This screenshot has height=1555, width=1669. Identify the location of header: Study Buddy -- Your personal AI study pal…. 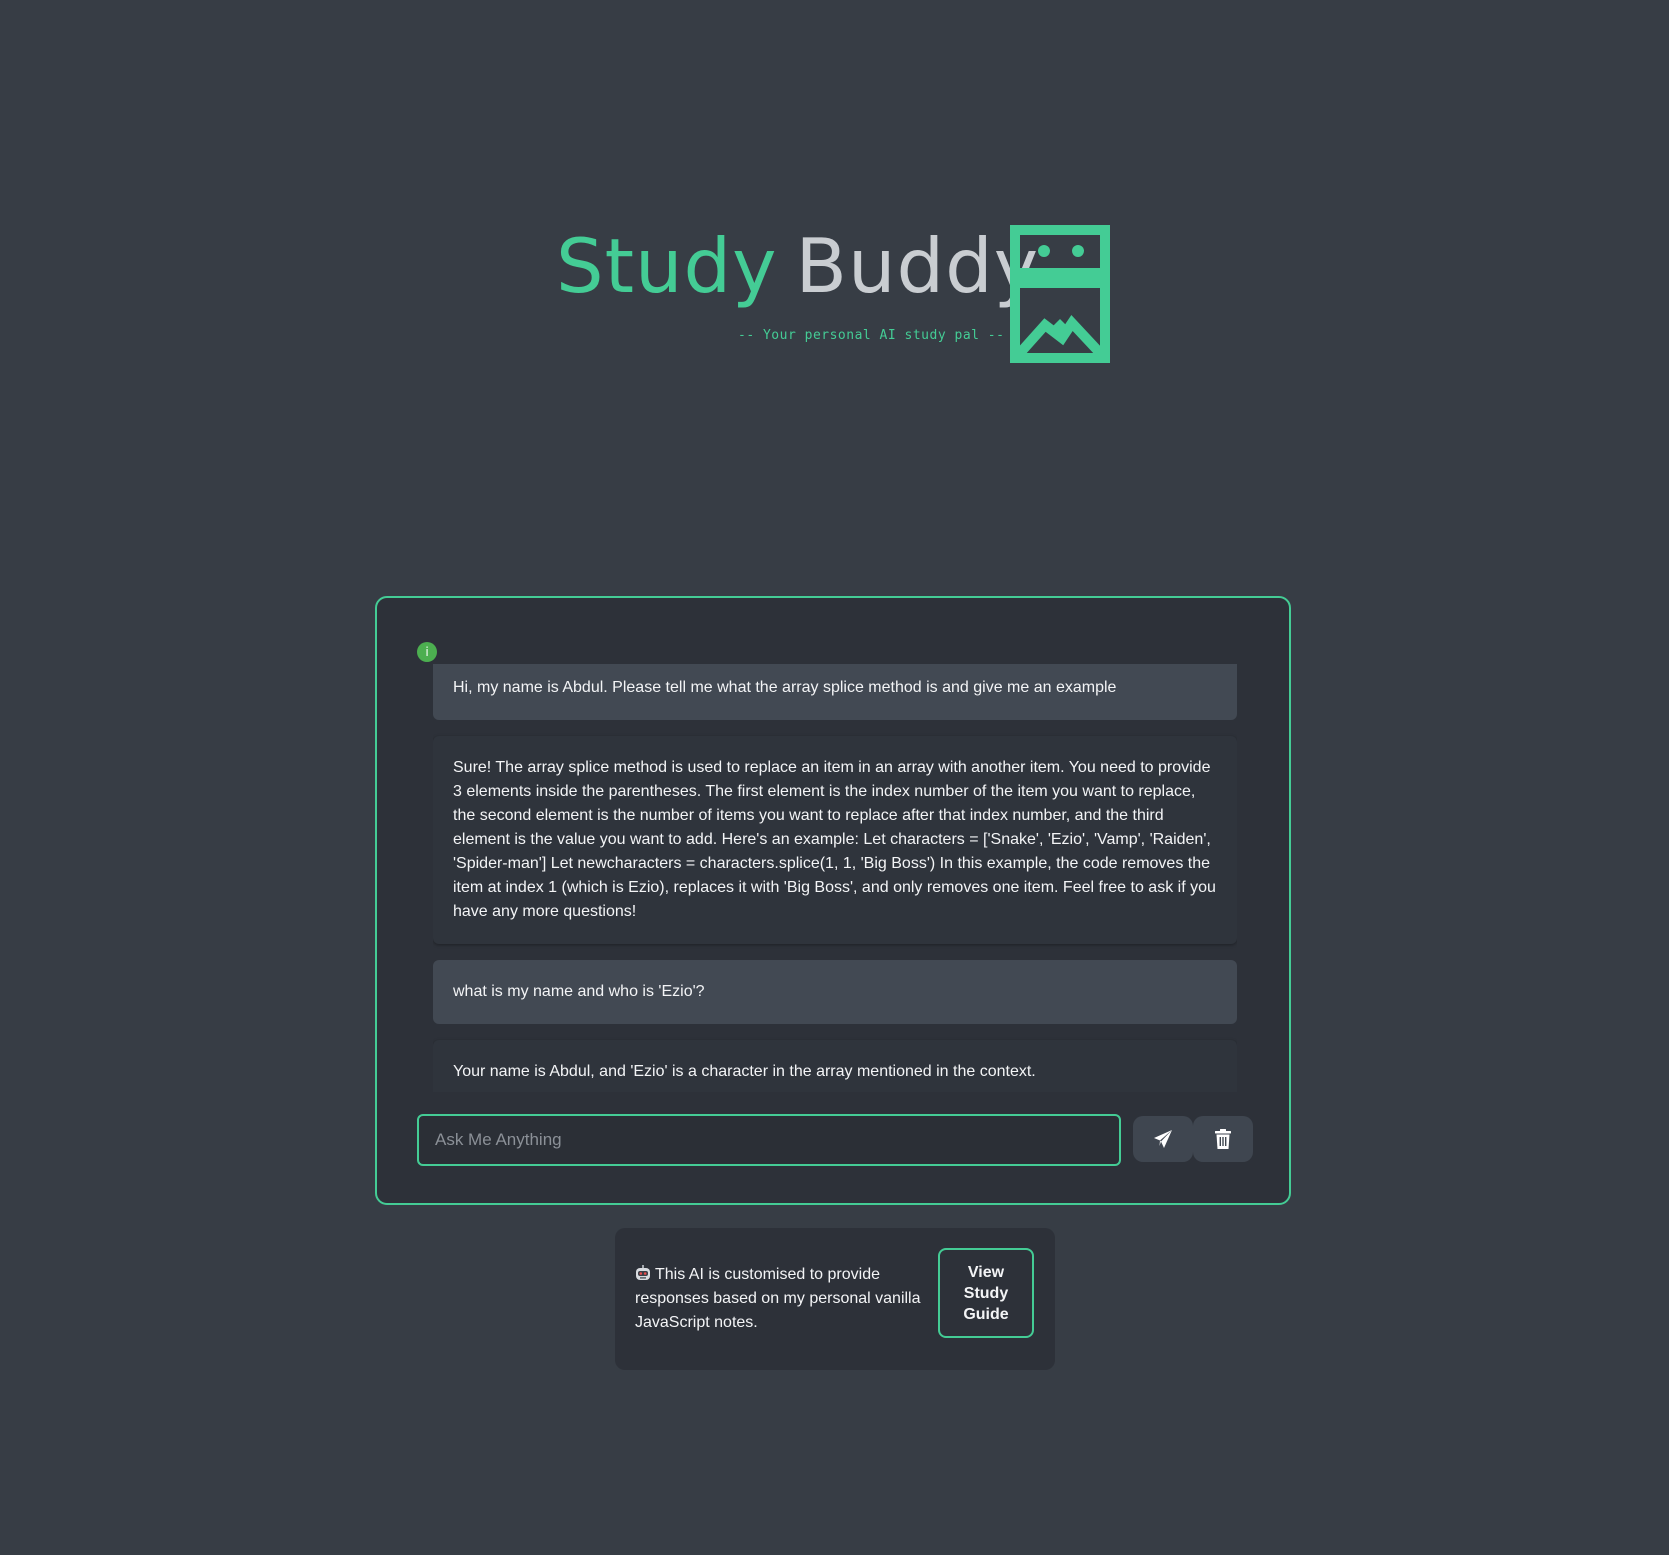
(834, 295).